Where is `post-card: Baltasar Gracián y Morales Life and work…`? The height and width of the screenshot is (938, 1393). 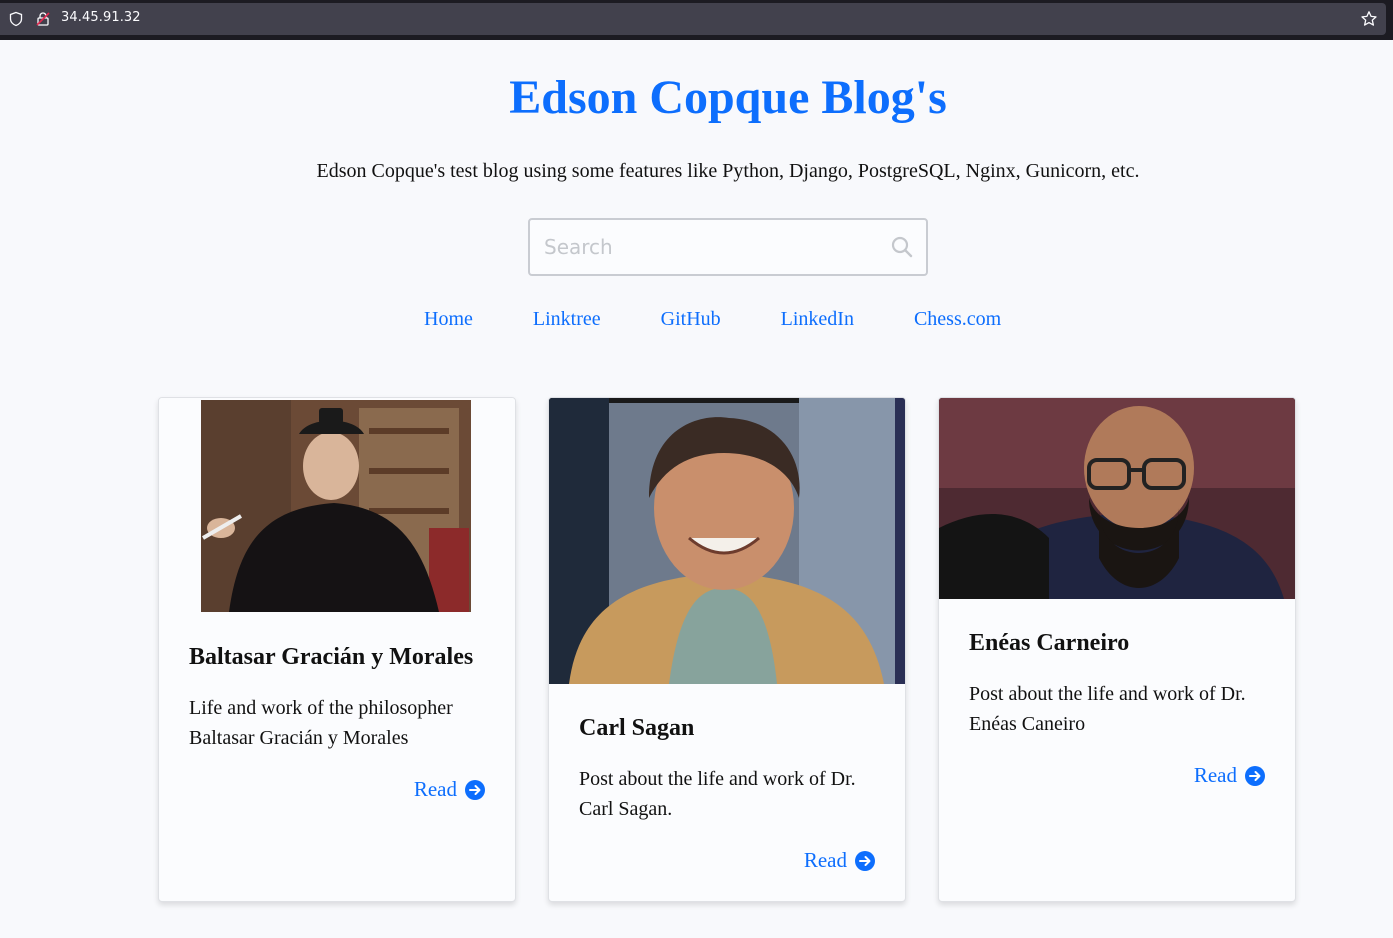
post-card: Baltasar Gracián y Morales Life and work… is located at coordinates (337, 649).